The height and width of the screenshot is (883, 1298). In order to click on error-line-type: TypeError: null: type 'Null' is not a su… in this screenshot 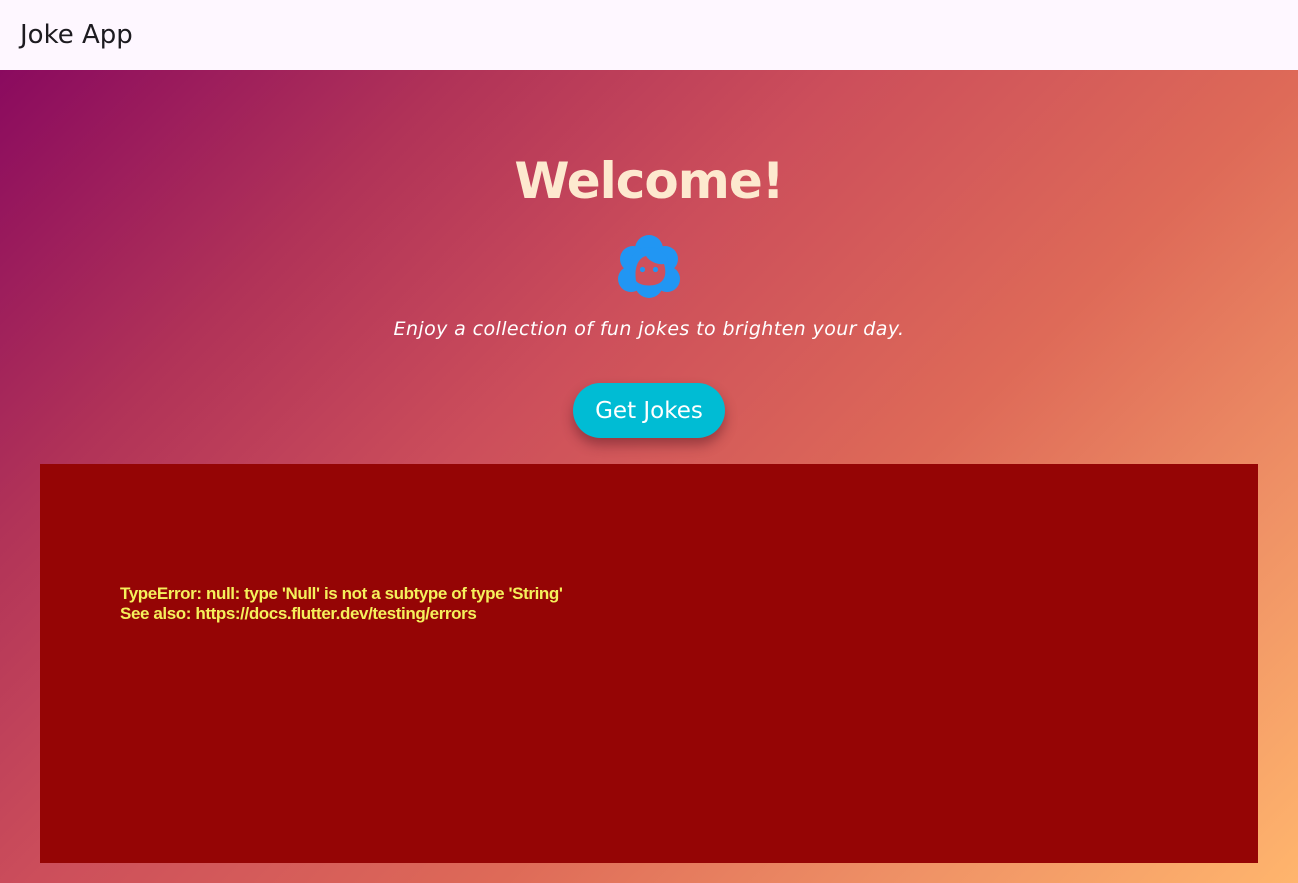, I will do `click(341, 593)`.